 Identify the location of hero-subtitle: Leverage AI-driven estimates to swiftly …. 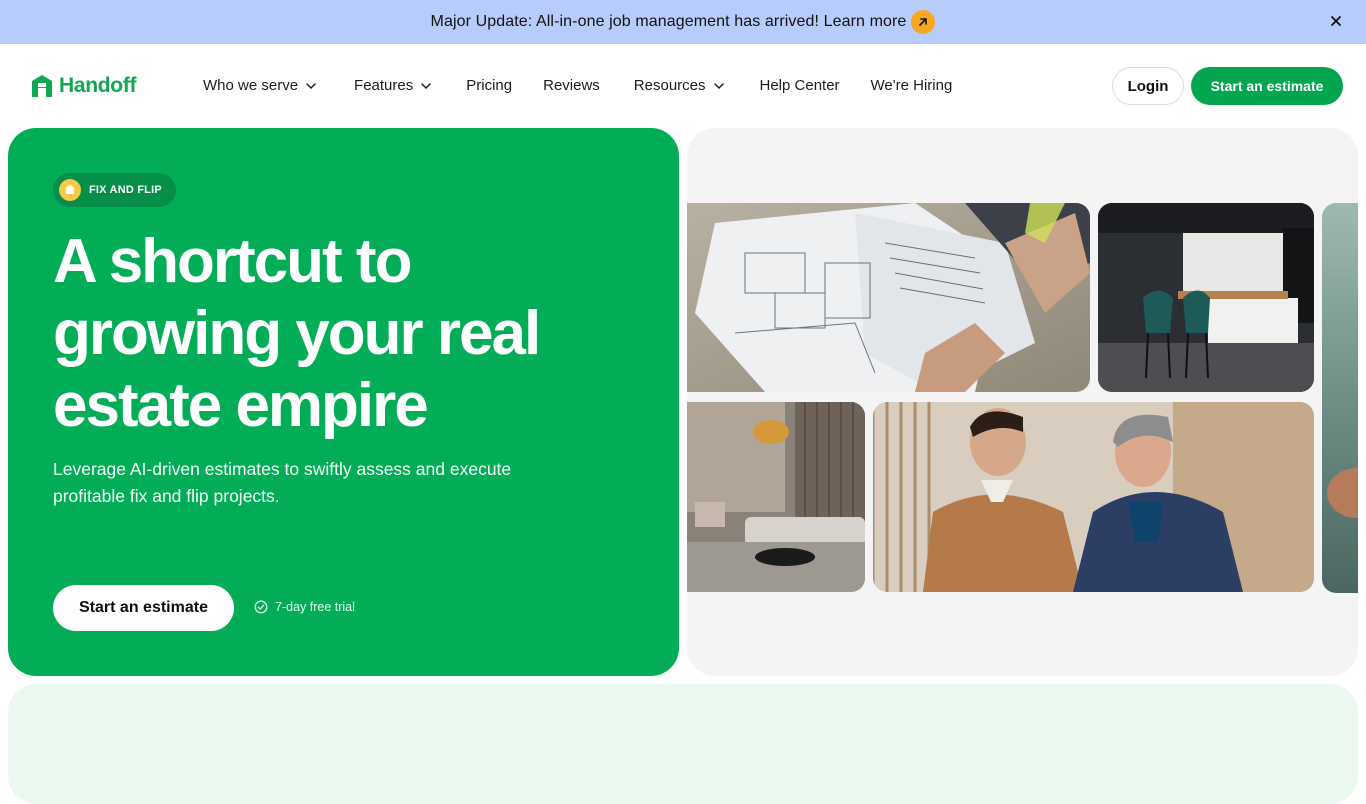
(282, 482).